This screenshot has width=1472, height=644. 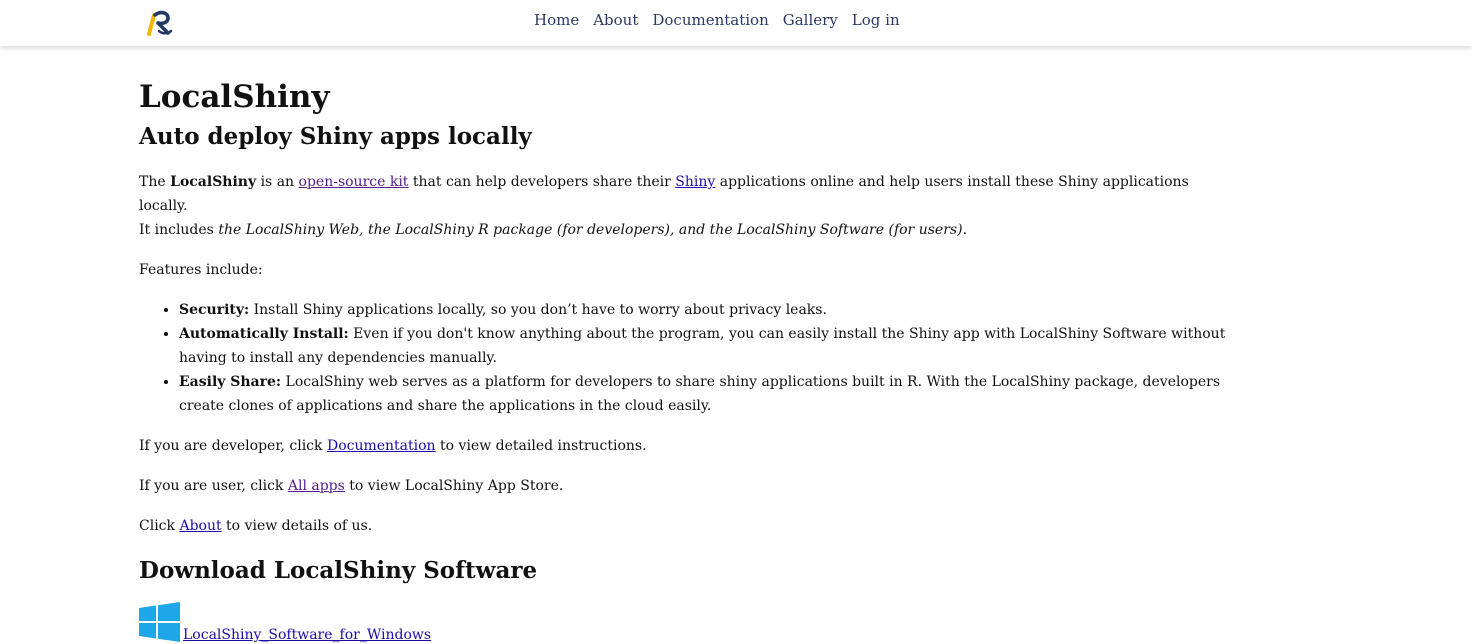 What do you see at coordinates (160, 23) in the screenshot?
I see `localshiny-logo` at bounding box center [160, 23].